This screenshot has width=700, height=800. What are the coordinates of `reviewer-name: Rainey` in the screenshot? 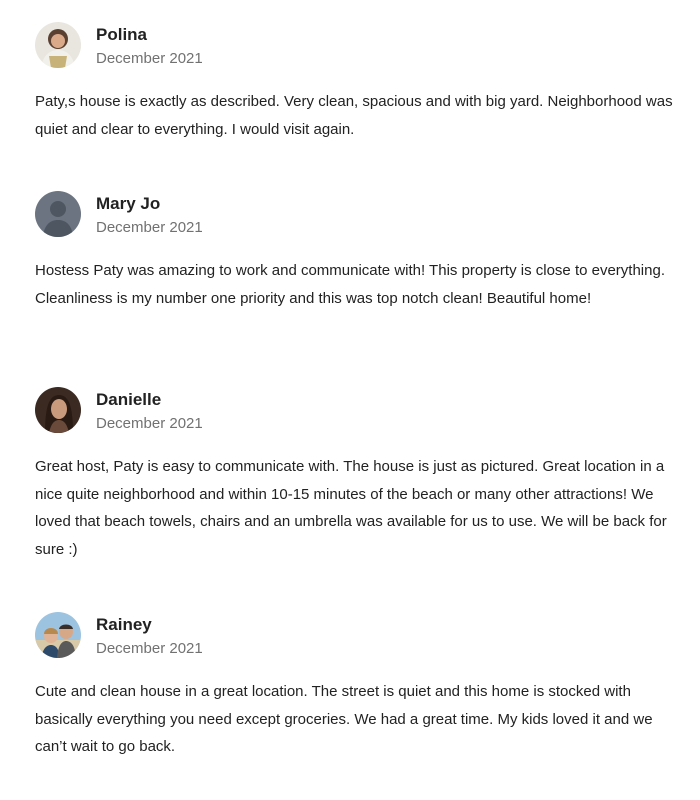 It's located at (124, 624).